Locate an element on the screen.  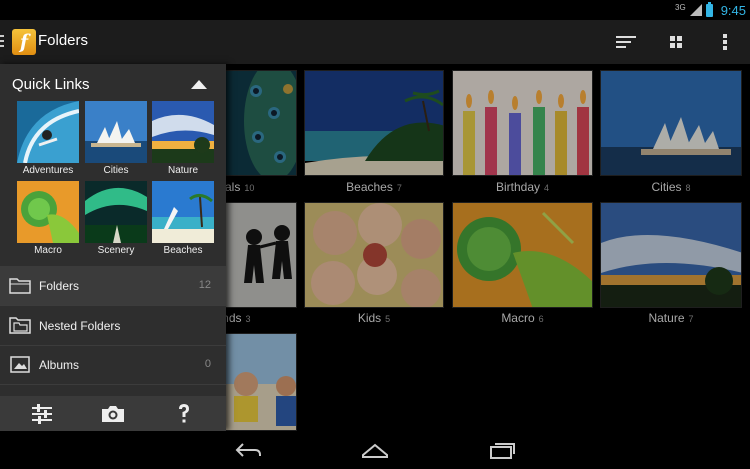
drawer-toolbar is located at coordinates (113, 413).